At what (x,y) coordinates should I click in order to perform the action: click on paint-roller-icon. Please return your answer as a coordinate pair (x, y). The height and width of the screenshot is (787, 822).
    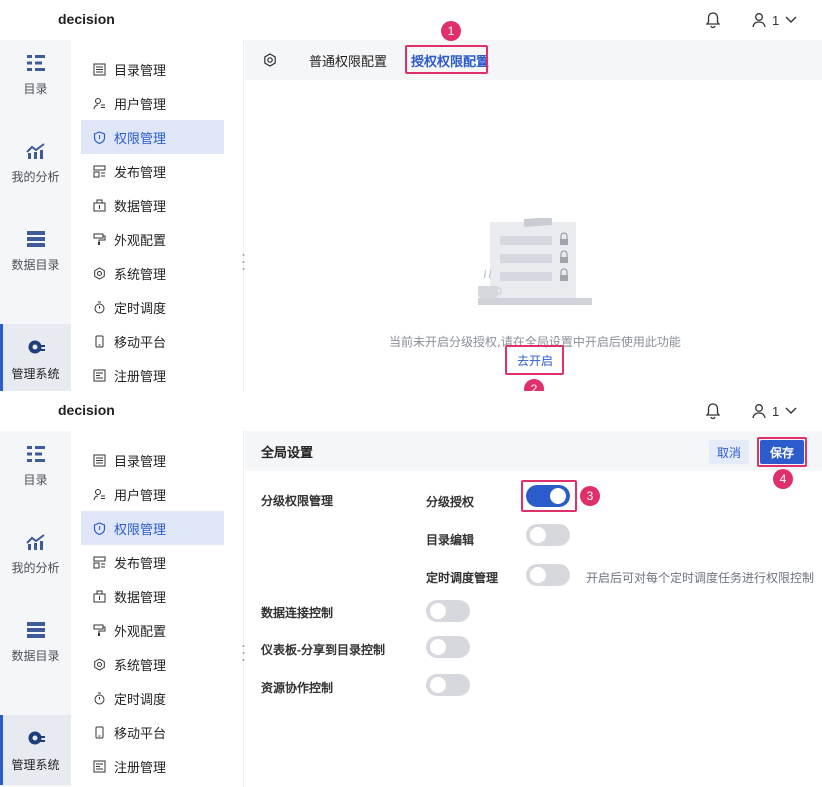
    Looking at the image, I should click on (99, 239).